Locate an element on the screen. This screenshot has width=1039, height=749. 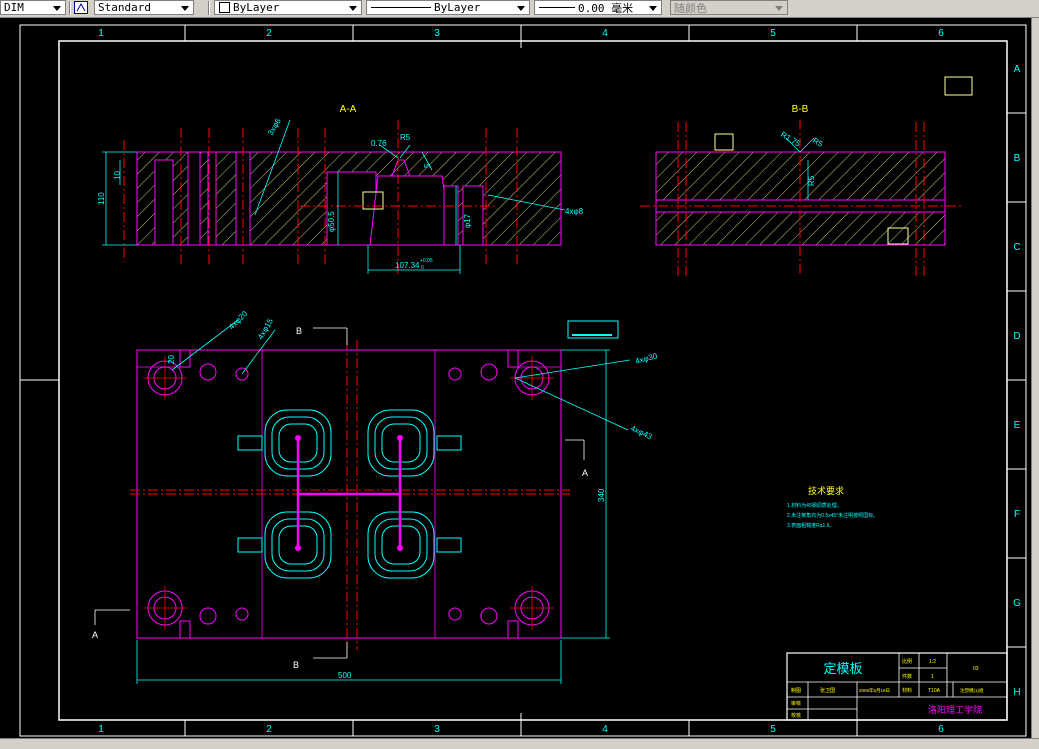
drawing-no: 03 is located at coordinates (976, 669).